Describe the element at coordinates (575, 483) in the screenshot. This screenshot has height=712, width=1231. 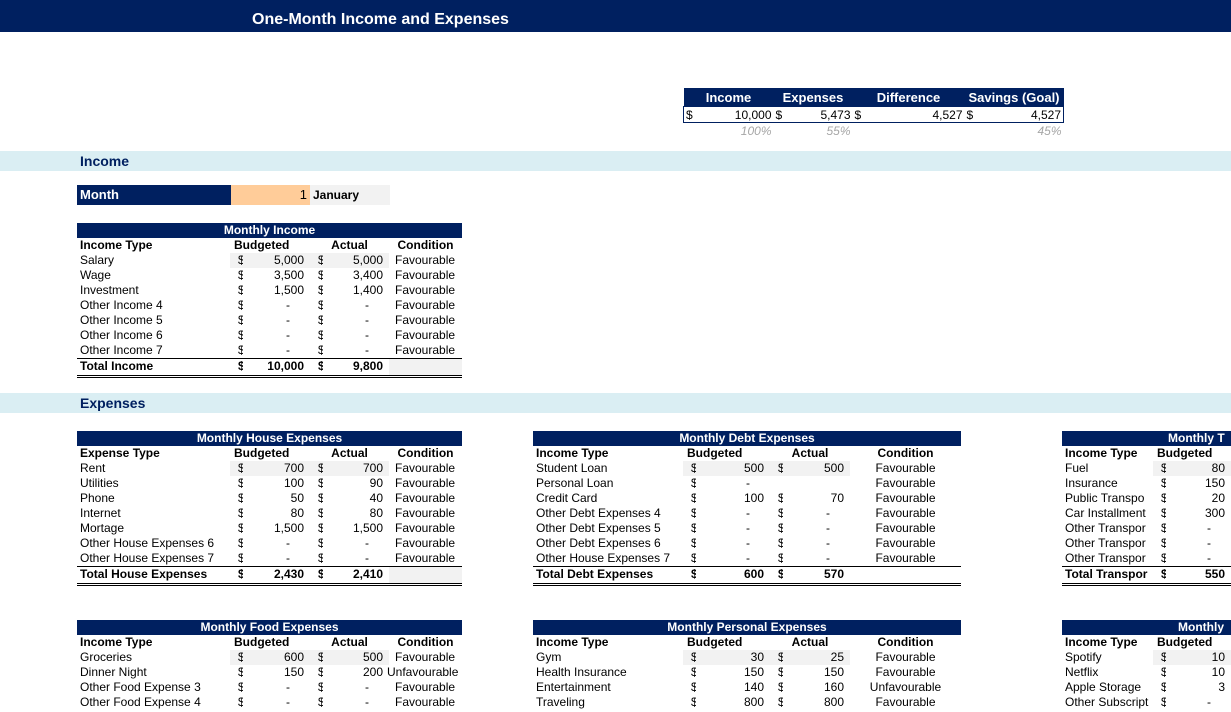
I see `row-label: Personal Loan` at that location.